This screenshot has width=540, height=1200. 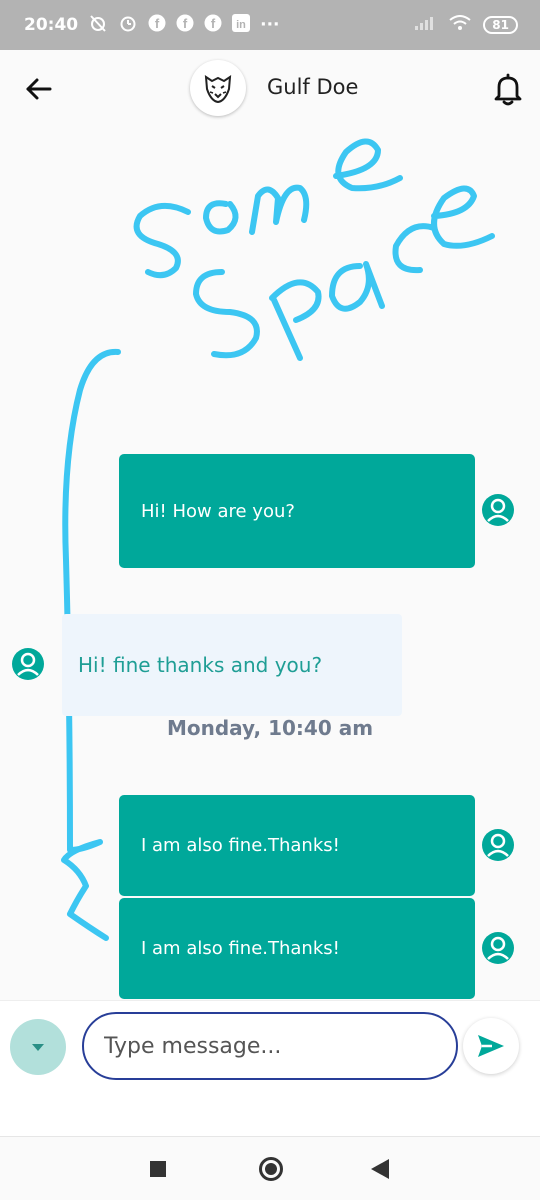 I want to click on system-nav-bar, so click(x=270, y=1168).